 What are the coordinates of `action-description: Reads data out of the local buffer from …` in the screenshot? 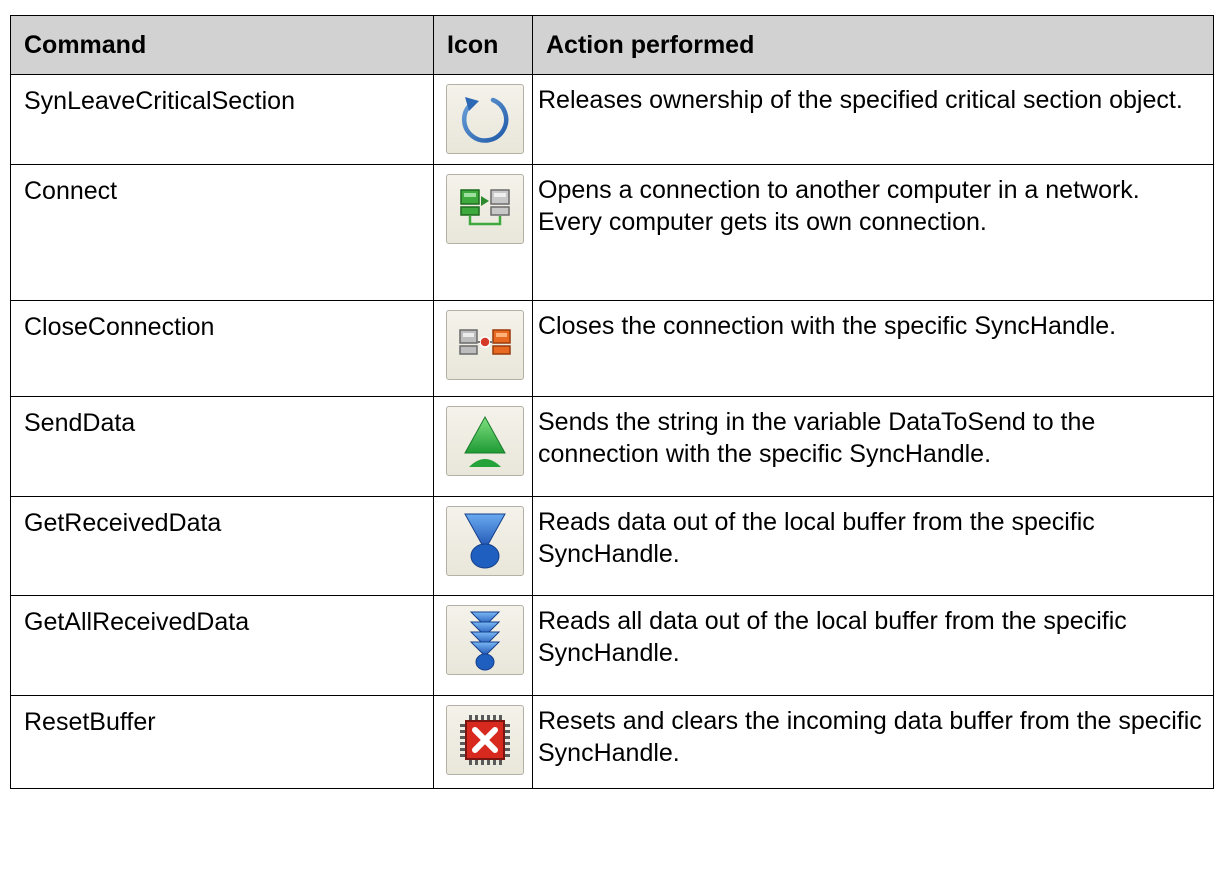 It's located at (873, 546).